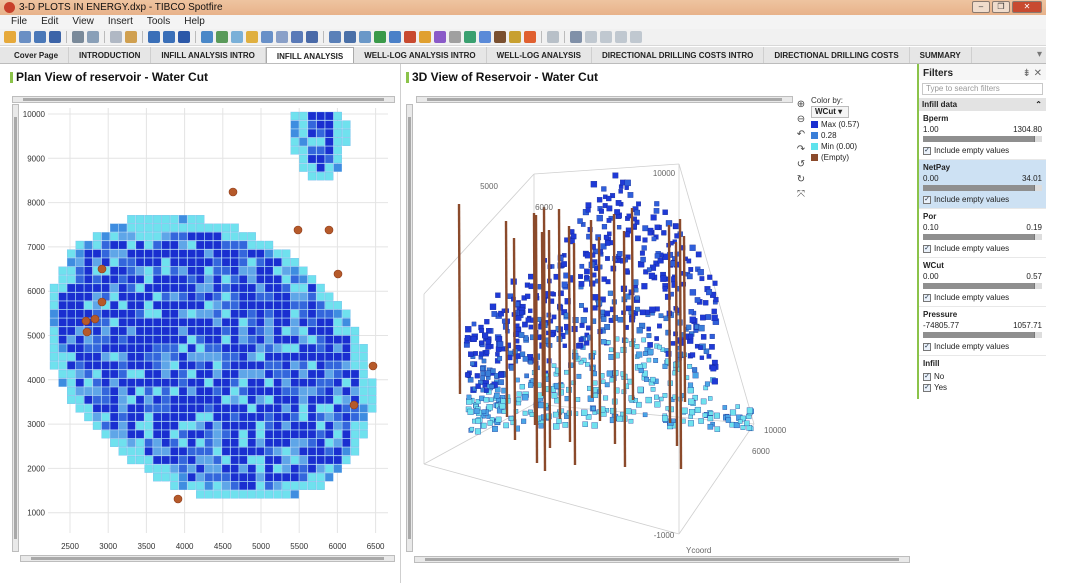 Image resolution: width=1080 pixels, height=583 pixels. What do you see at coordinates (1038, 73) in the screenshot?
I see `close-filters-icon: ✕` at bounding box center [1038, 73].